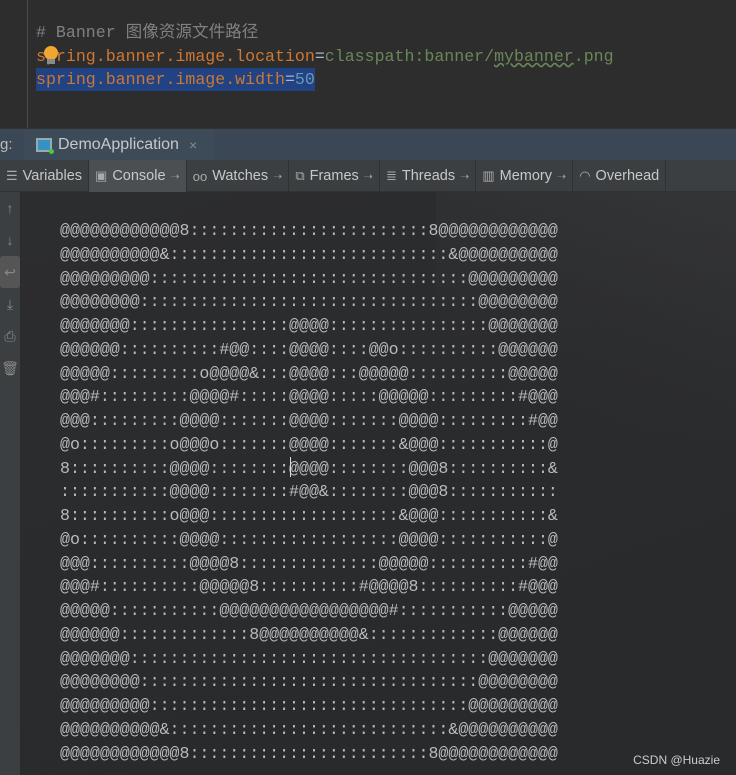 The image size is (736, 775). I want to click on tab-demo-application: DemoApplication ×, so click(119, 145).